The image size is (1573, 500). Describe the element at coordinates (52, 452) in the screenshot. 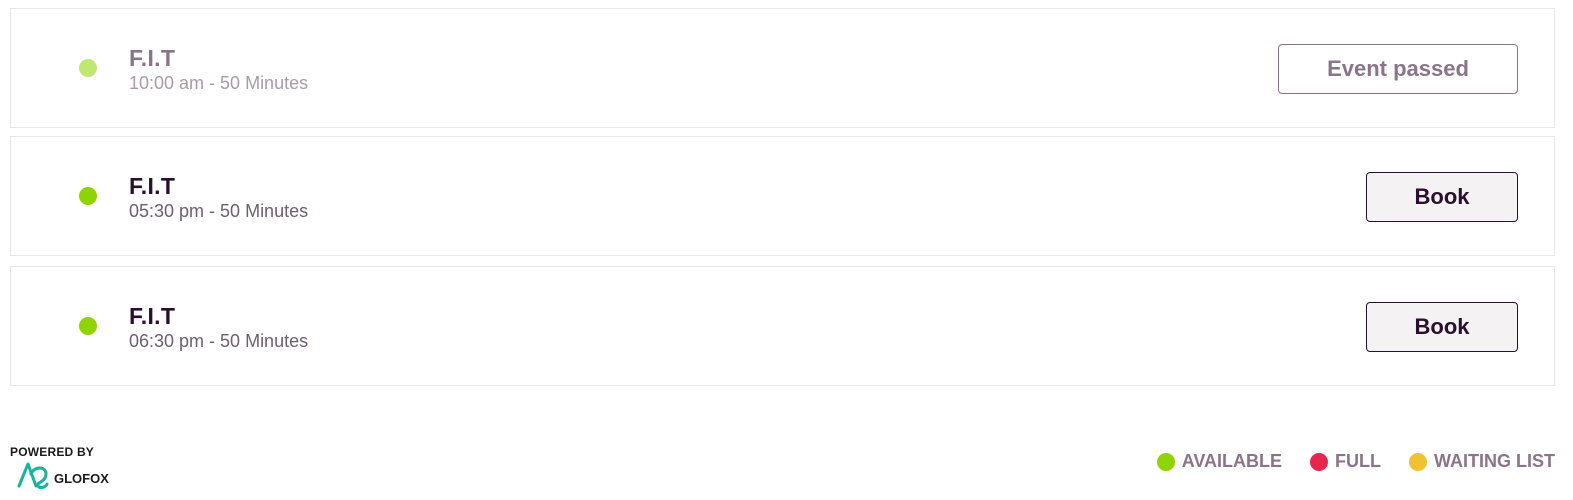

I see `powered-by-label: POWERED BY` at that location.